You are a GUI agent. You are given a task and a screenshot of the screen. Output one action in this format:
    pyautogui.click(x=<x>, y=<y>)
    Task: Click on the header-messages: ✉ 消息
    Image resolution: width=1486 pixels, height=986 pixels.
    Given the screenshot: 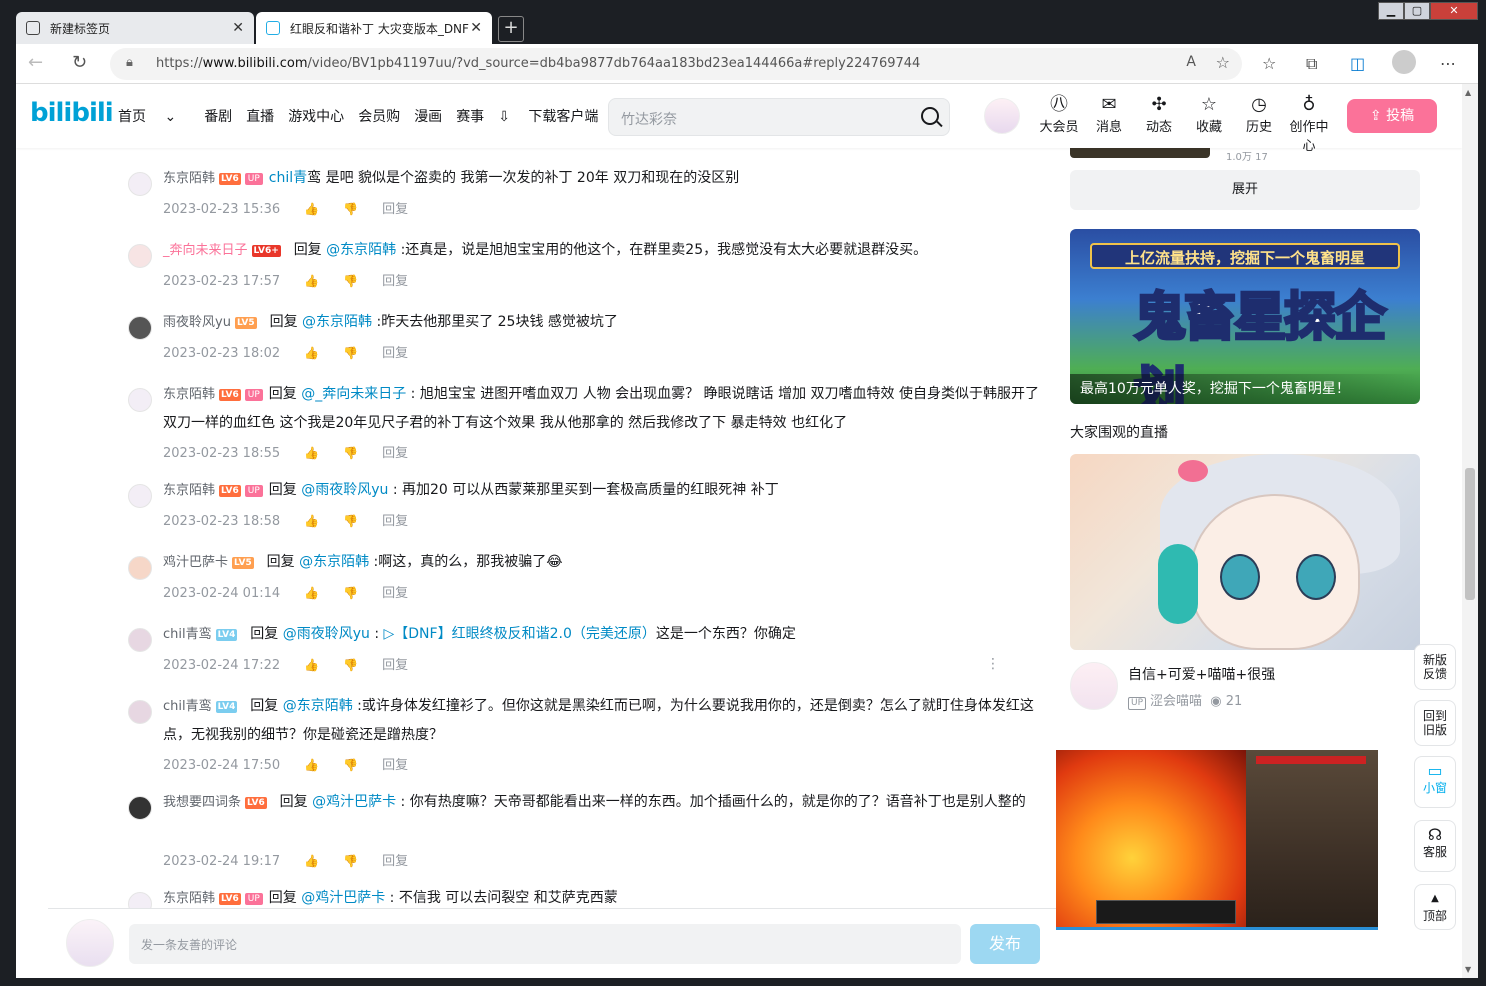 What is the action you would take?
    pyautogui.click(x=1109, y=124)
    